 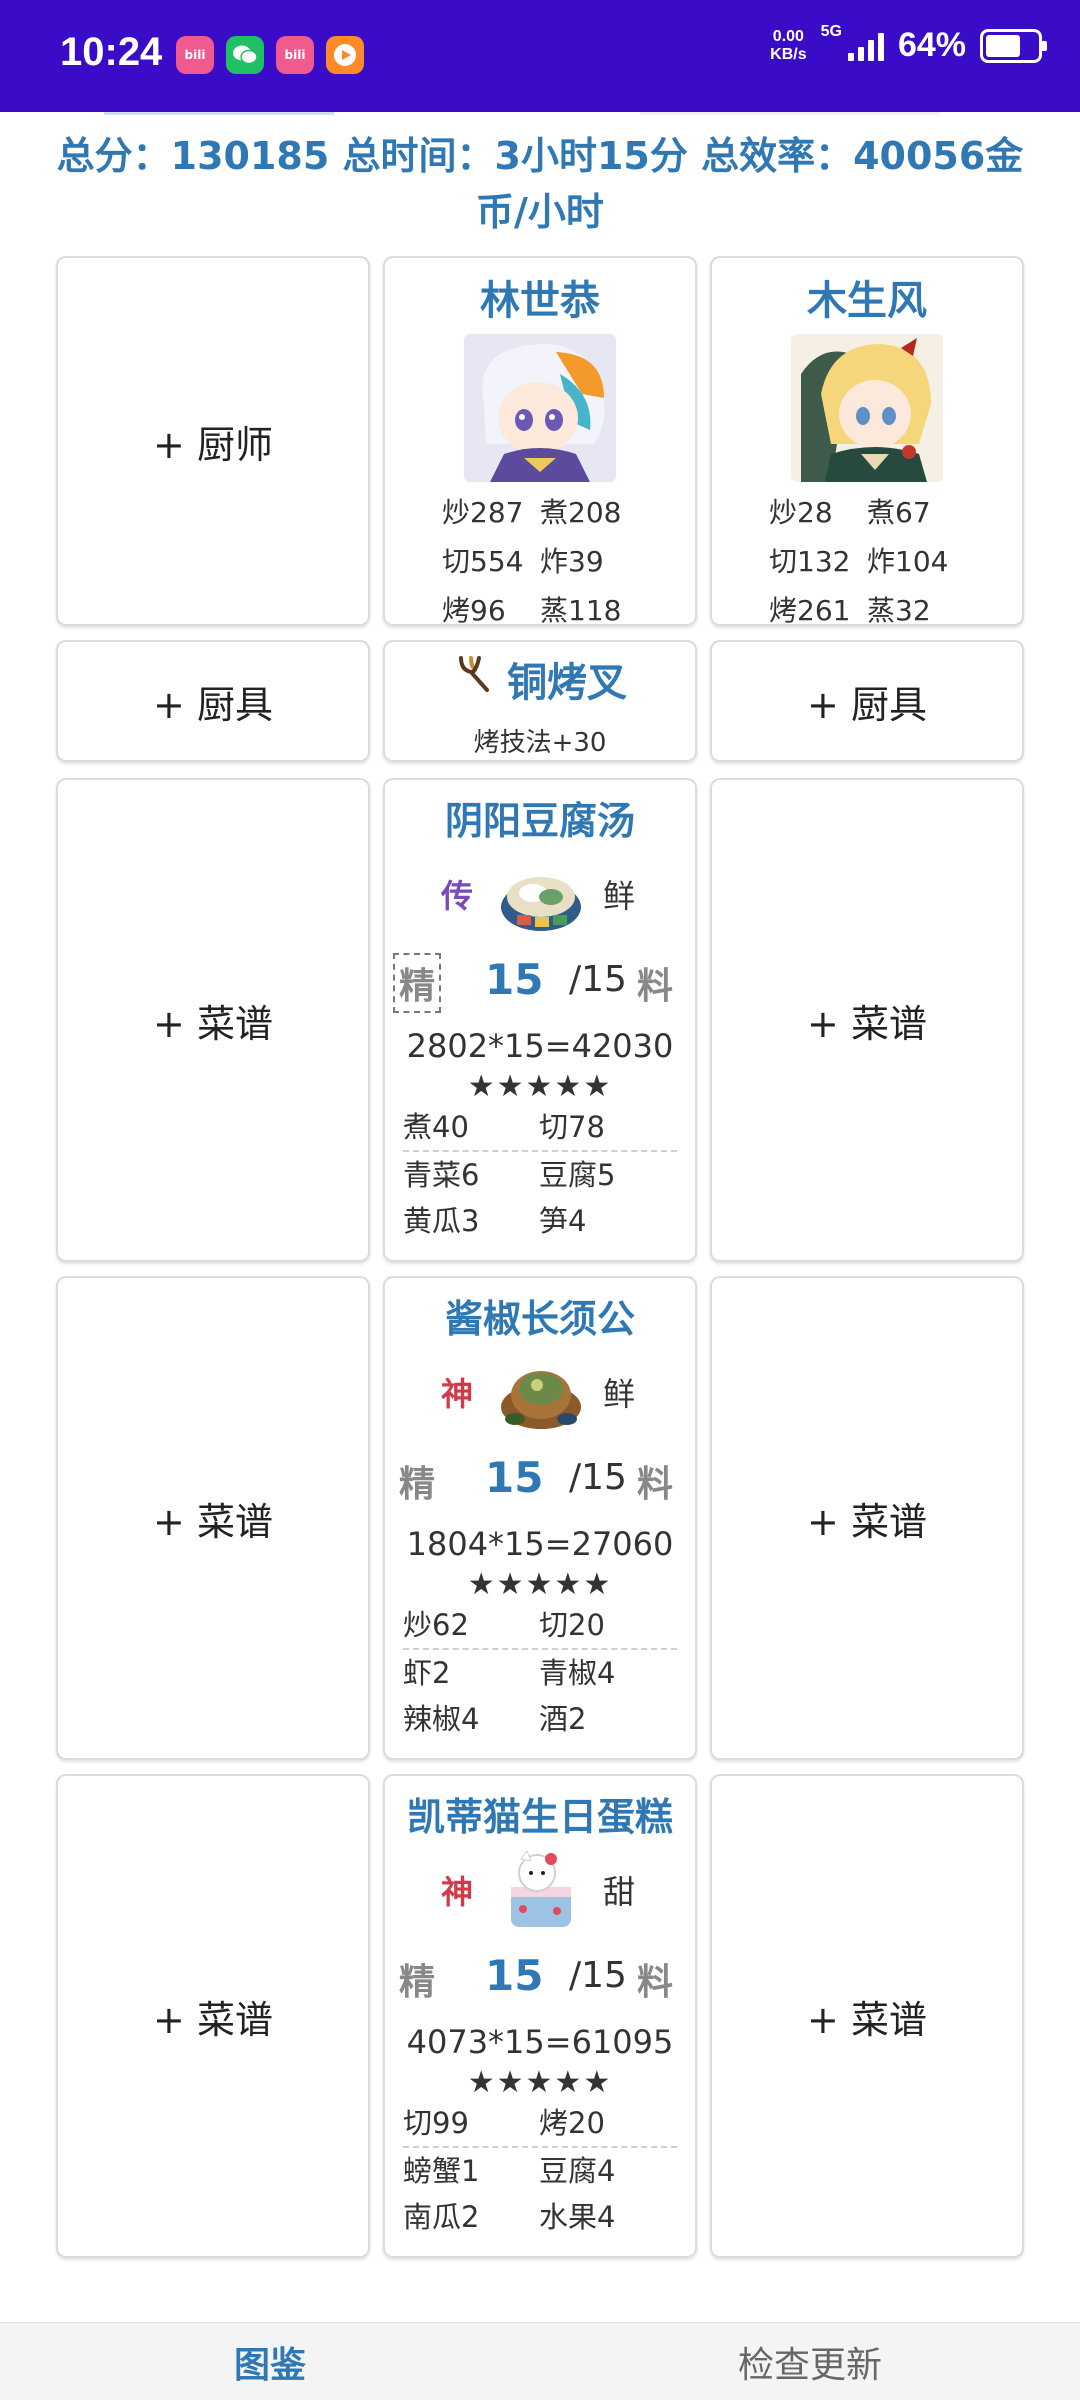 What do you see at coordinates (567, 683) in the screenshot?
I see `equipment-name: 铜烤叉` at bounding box center [567, 683].